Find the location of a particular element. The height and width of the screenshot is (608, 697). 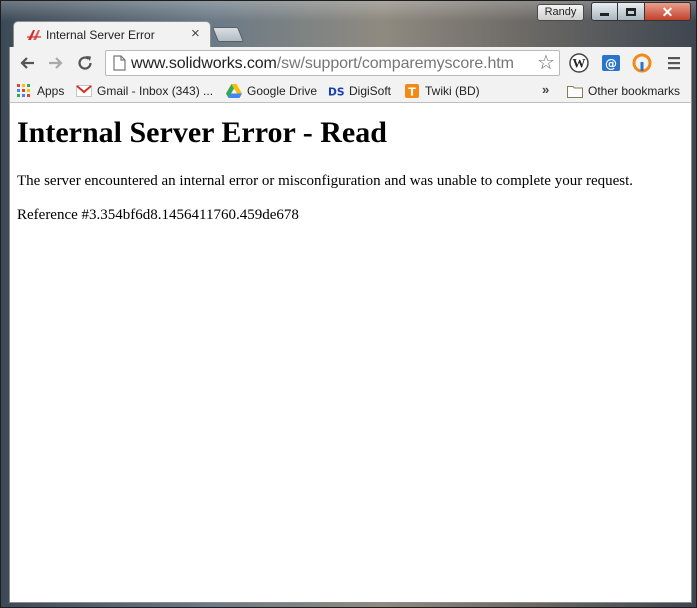

close-window-button: ✕ is located at coordinates (668, 11).